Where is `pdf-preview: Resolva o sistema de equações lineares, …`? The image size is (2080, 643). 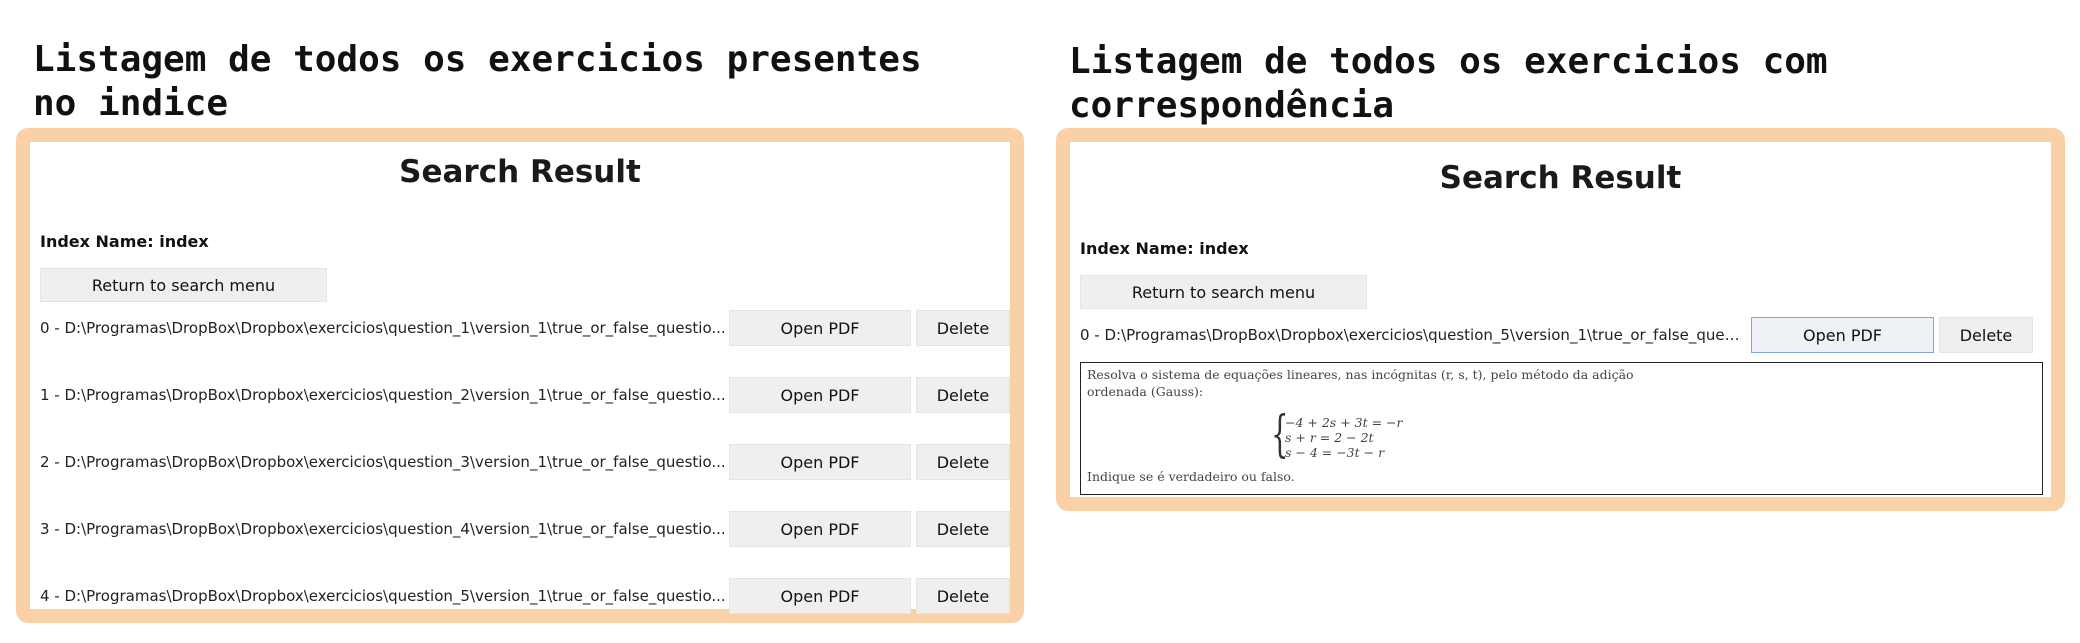 pdf-preview: Resolva o sistema de equações lineares, … is located at coordinates (1561, 428).